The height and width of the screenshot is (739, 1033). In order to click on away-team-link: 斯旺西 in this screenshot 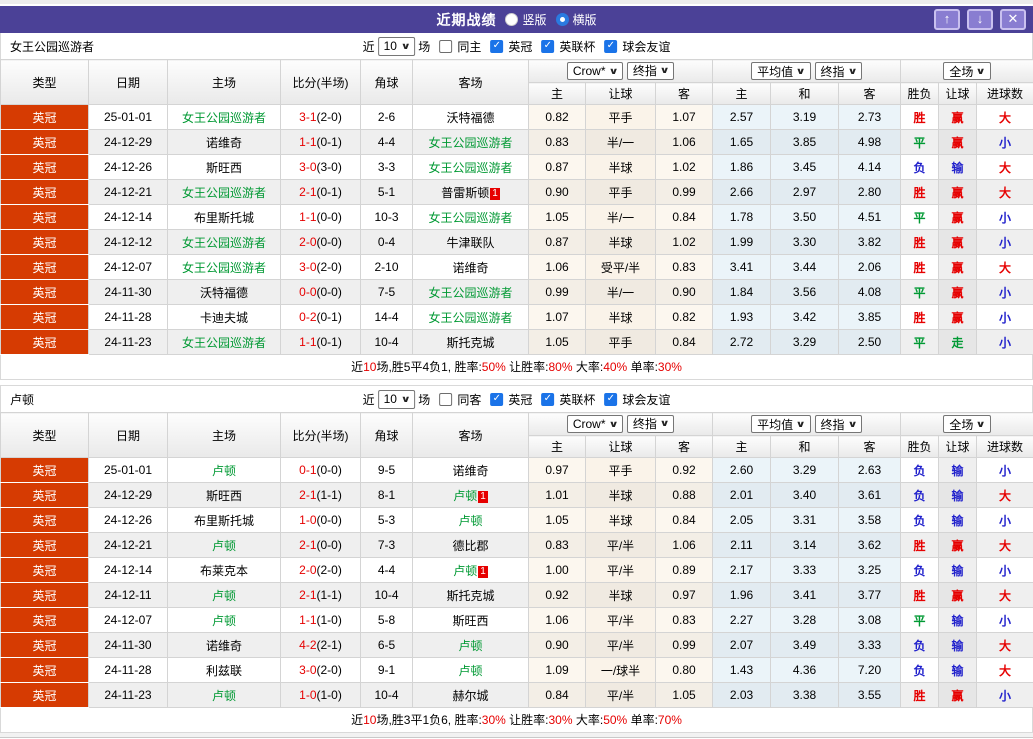, I will do `click(470, 621)`.